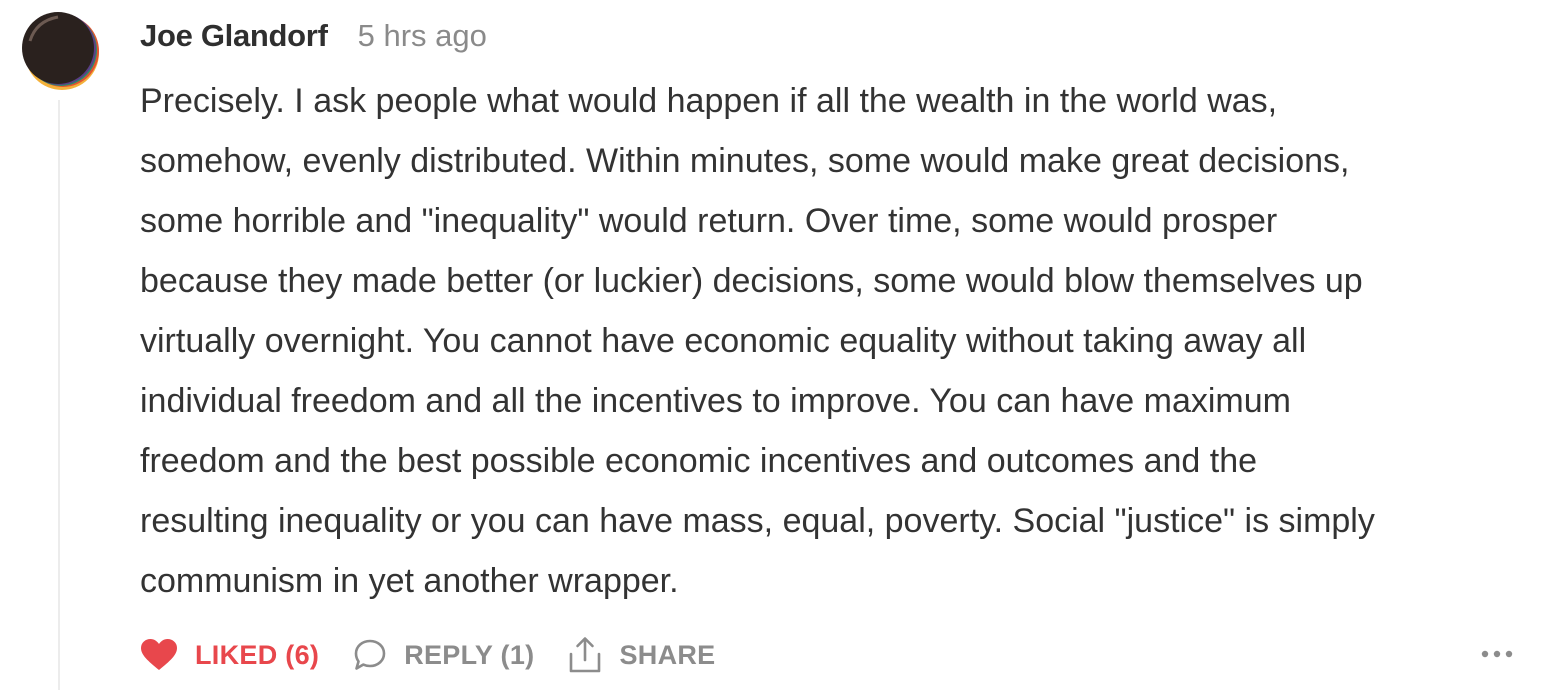 This screenshot has width=1551, height=690. I want to click on comment-body-line: communism in yet another wrapper., so click(409, 581).